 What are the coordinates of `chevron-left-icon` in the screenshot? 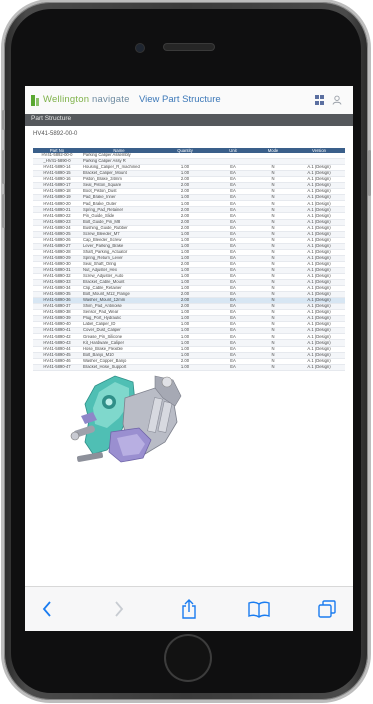 It's located at (46, 609).